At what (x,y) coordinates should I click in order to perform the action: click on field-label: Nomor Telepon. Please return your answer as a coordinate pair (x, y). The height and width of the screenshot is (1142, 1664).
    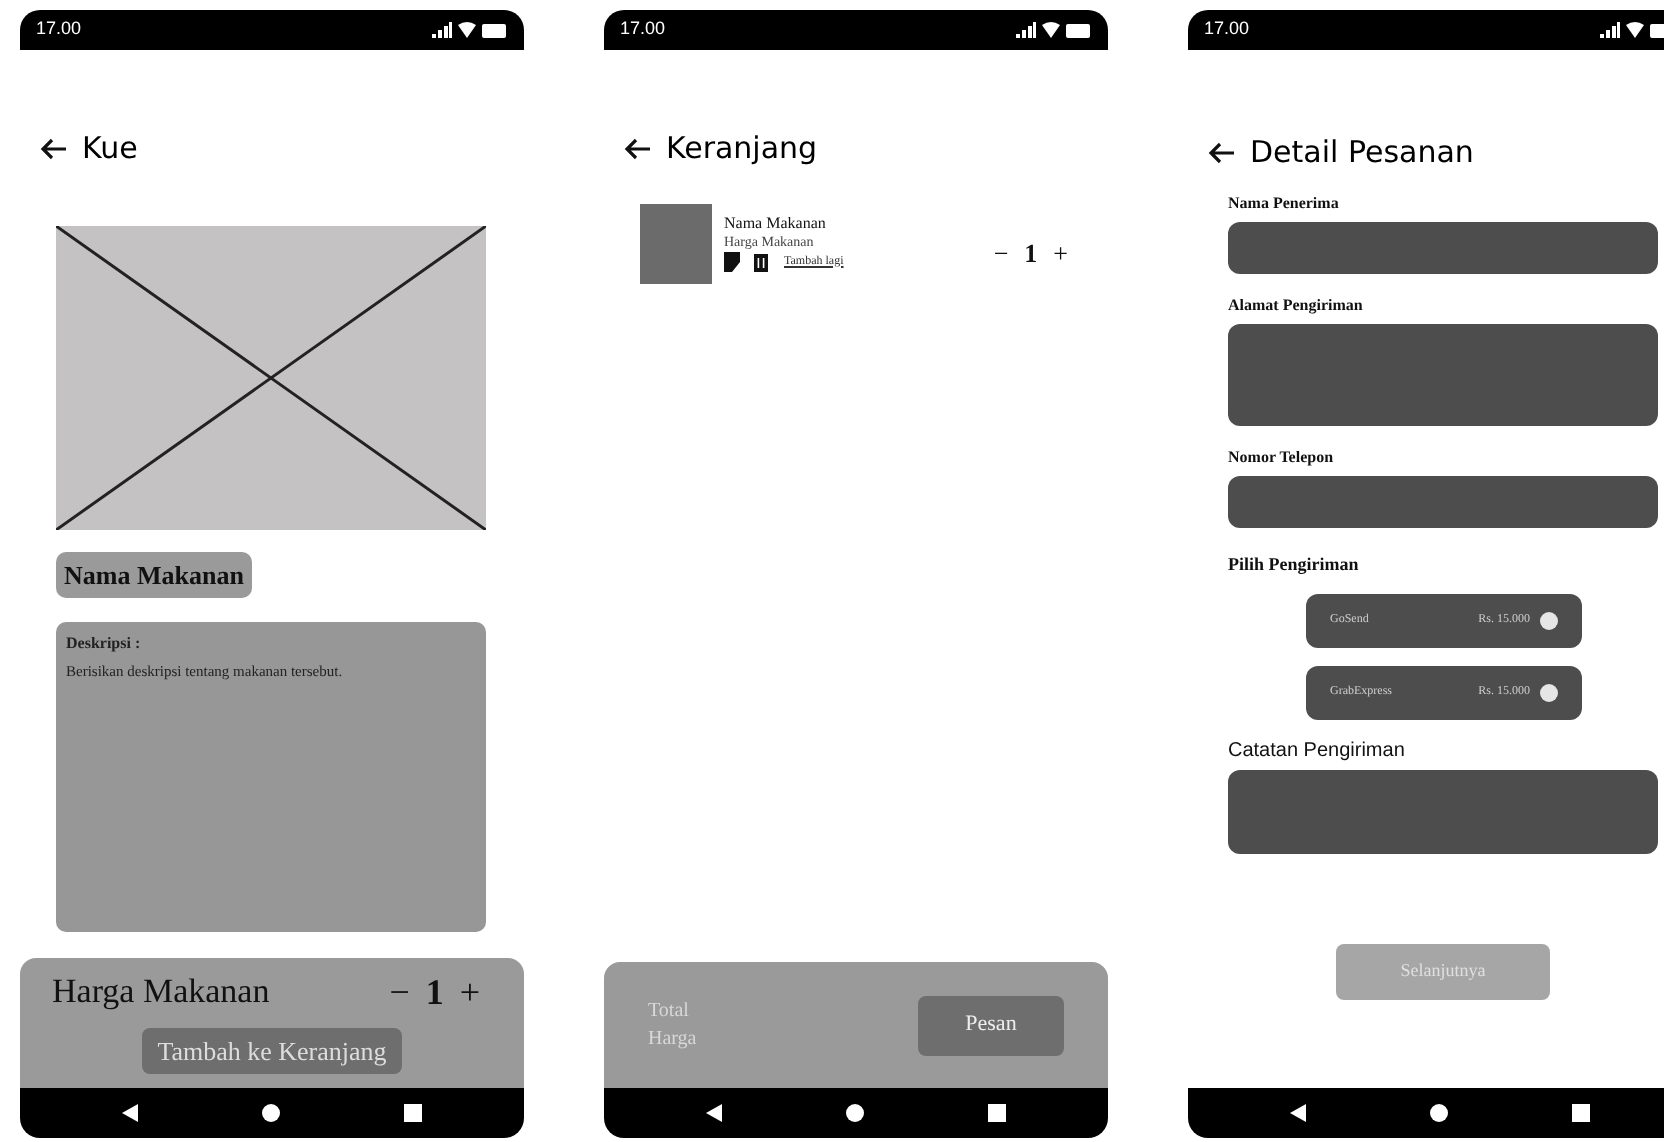
    Looking at the image, I should click on (1282, 457).